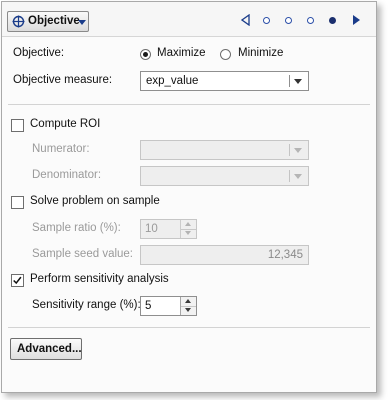 The image size is (388, 400). Describe the element at coordinates (76, 228) in the screenshot. I see `sample-ratio-label: Sample ratio (%):` at that location.